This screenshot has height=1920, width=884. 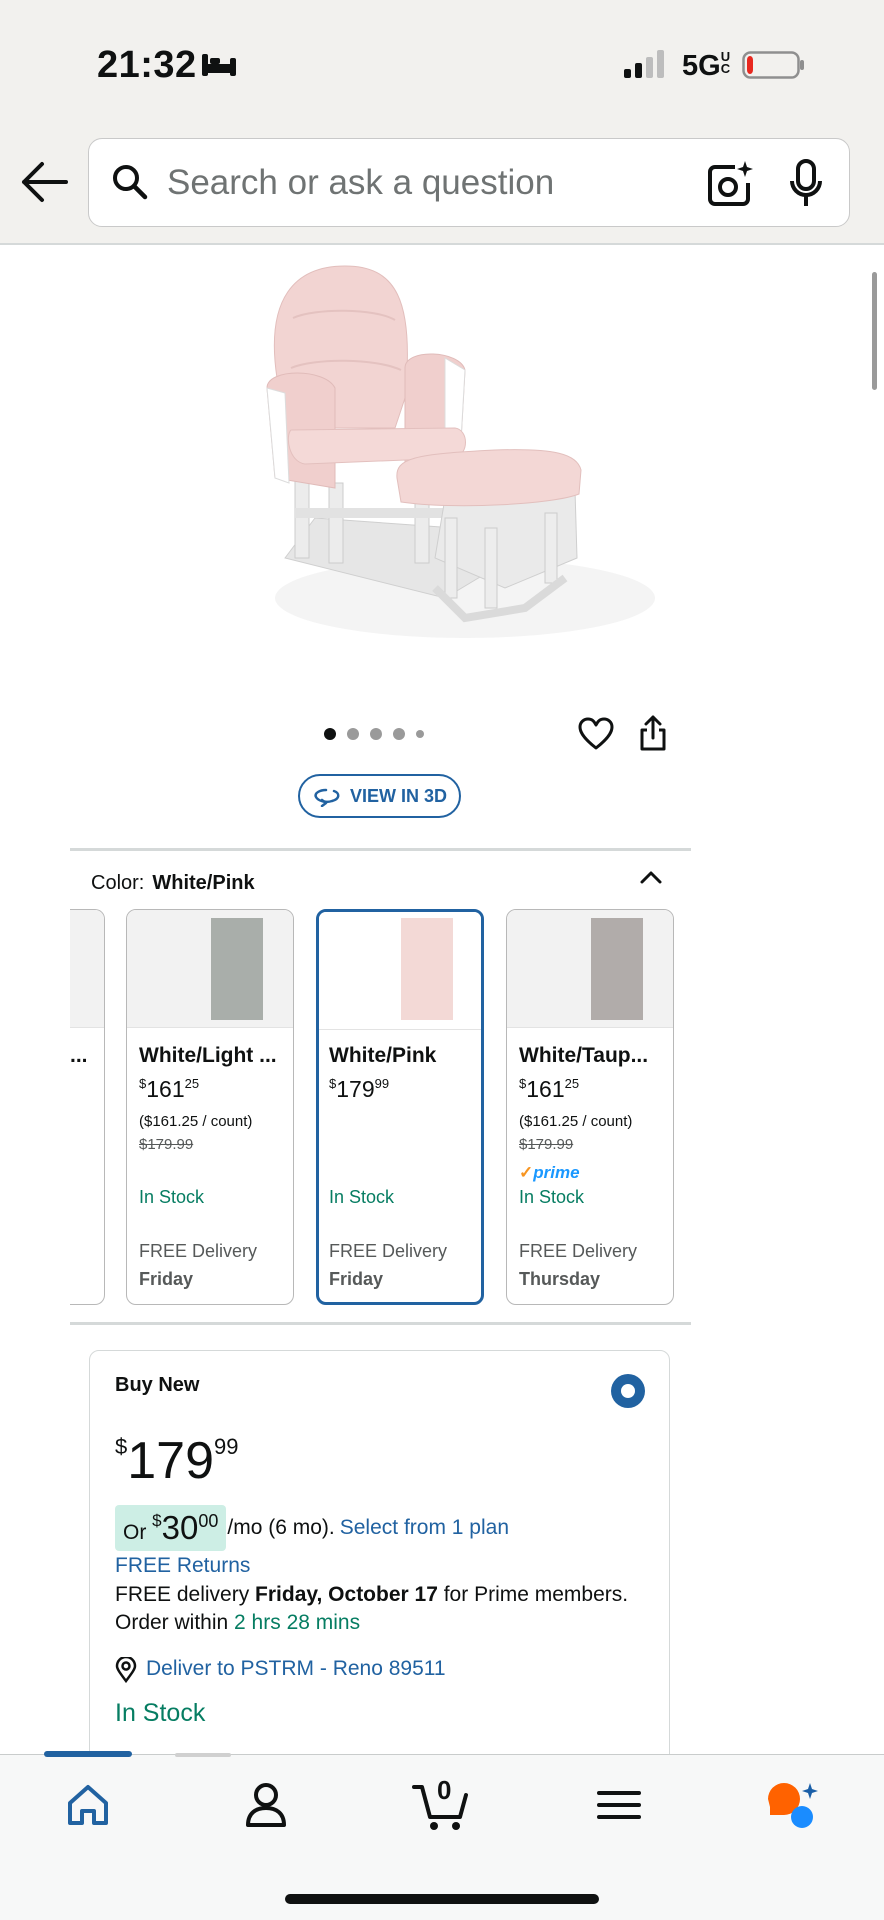 What do you see at coordinates (596, 734) in the screenshot?
I see `heart-icon` at bounding box center [596, 734].